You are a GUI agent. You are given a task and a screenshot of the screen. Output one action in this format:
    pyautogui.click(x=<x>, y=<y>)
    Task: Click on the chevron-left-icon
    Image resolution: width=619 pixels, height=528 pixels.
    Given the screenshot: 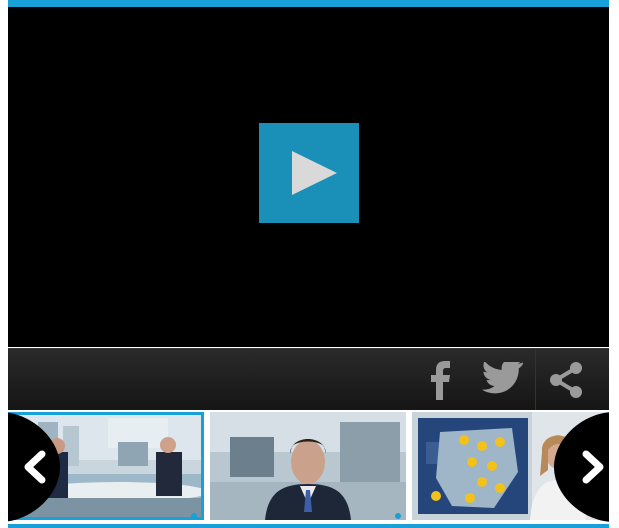 What is the action you would take?
    pyautogui.click(x=34, y=467)
    